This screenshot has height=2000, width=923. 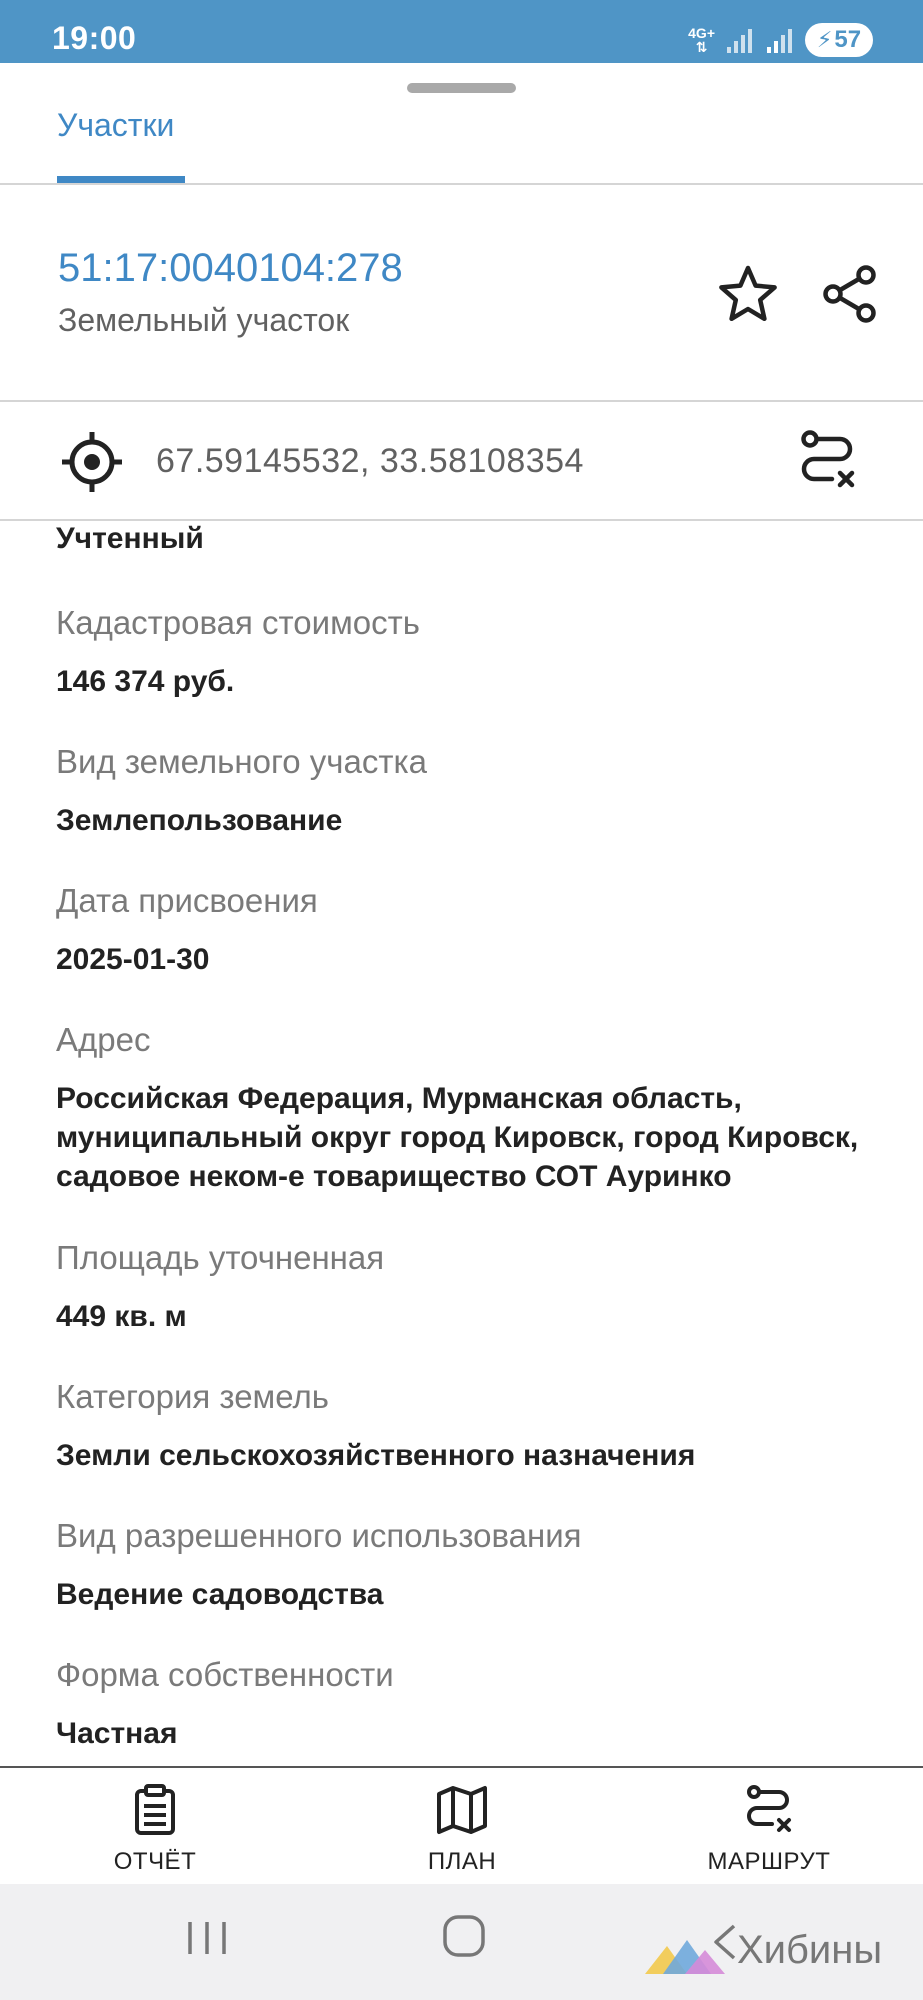 What do you see at coordinates (850, 294) in the screenshot?
I see `share-icon` at bounding box center [850, 294].